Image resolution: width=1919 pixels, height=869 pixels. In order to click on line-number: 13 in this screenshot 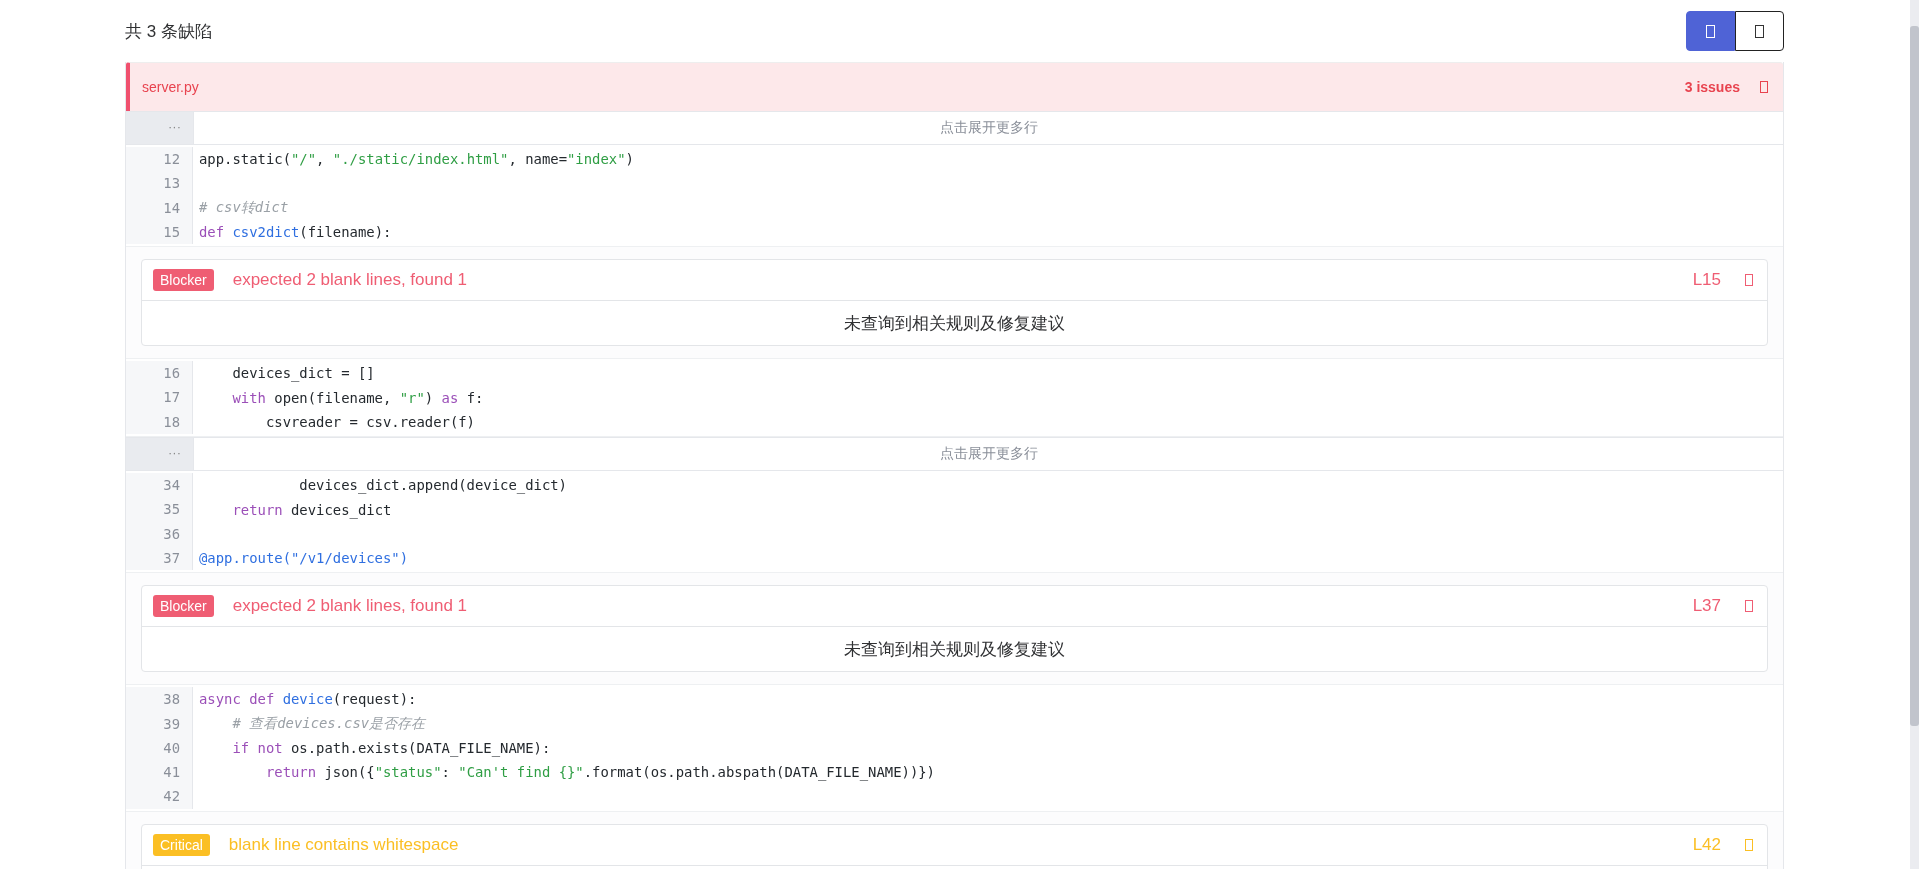, I will do `click(159, 183)`.